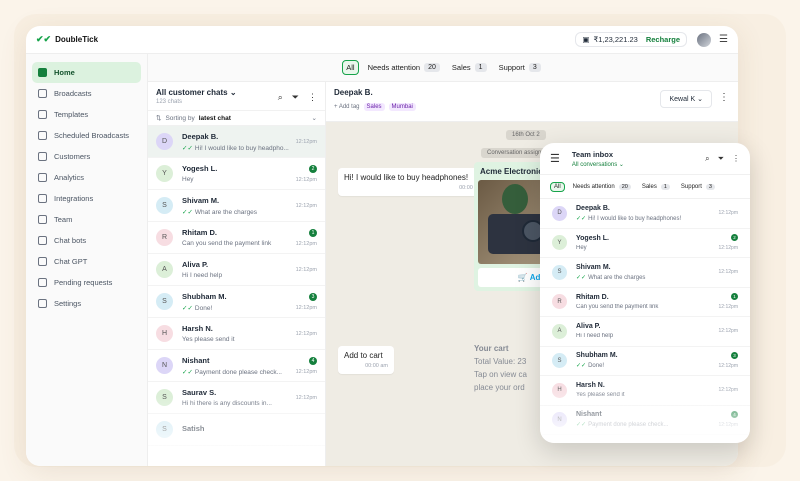  What do you see at coordinates (581, 247) in the screenshot?
I see `last-message-text: Hey` at bounding box center [581, 247].